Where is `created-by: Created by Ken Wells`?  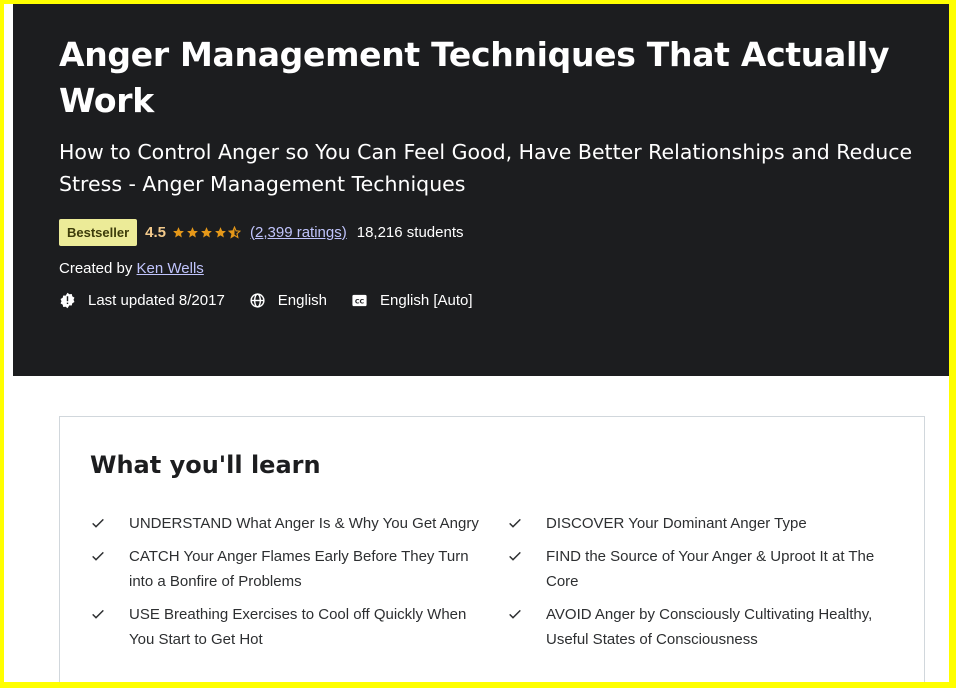
created-by: Created by Ken Wells is located at coordinates (131, 268).